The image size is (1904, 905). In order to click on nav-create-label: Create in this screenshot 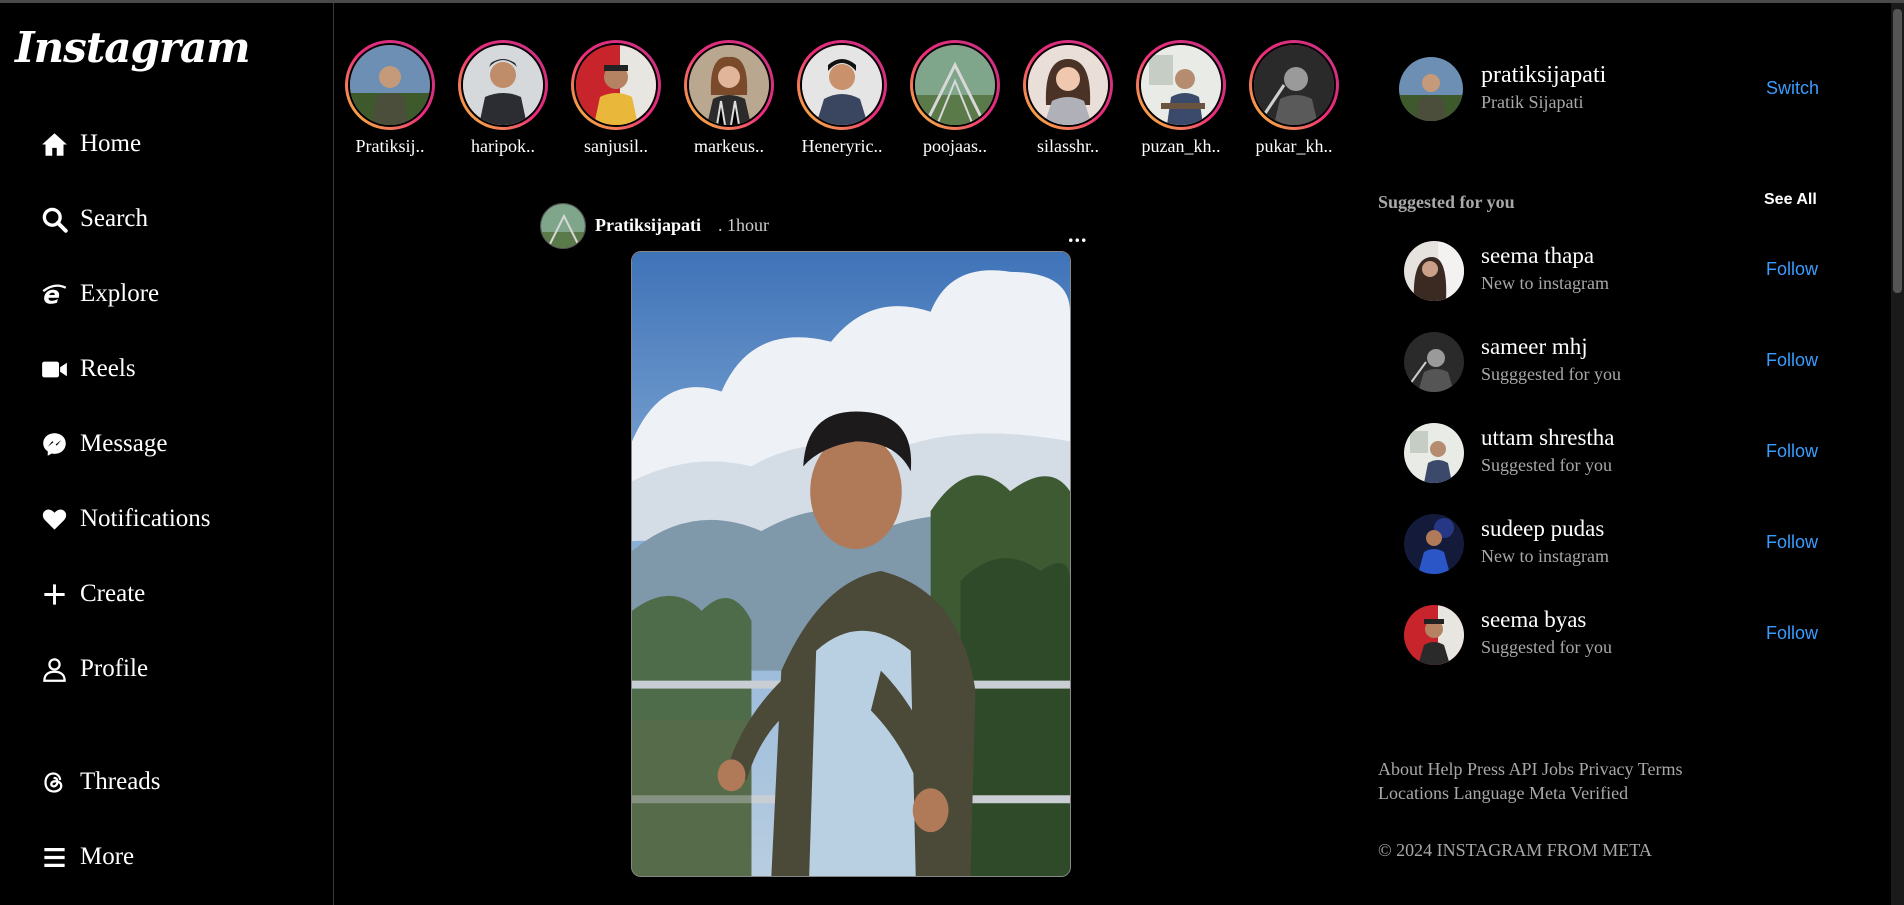, I will do `click(113, 593)`.